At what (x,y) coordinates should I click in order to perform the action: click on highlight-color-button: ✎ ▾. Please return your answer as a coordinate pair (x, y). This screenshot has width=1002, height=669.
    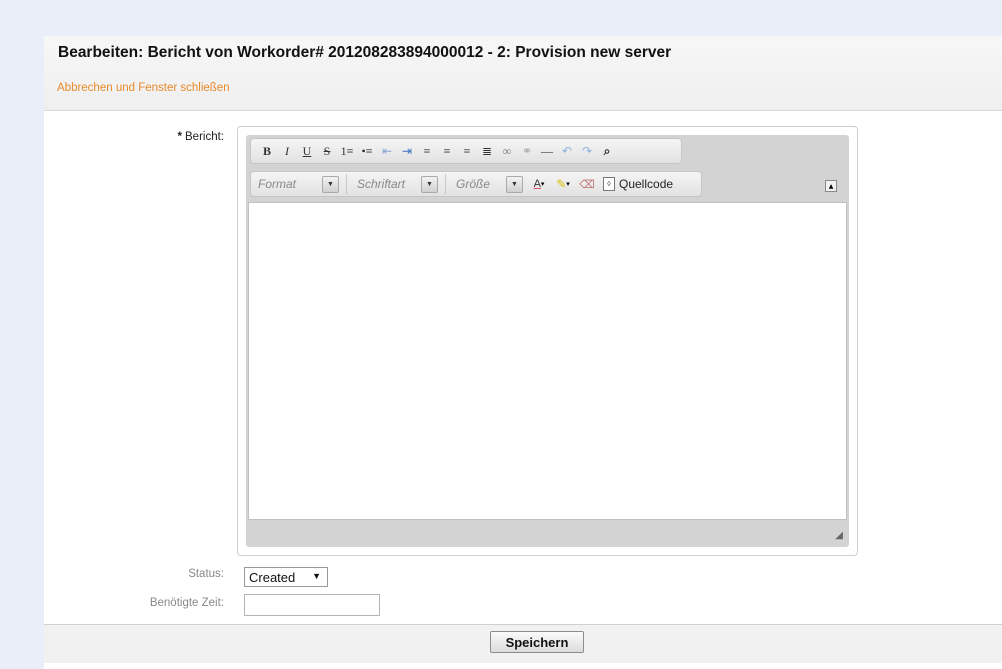
    Looking at the image, I should click on (563, 184).